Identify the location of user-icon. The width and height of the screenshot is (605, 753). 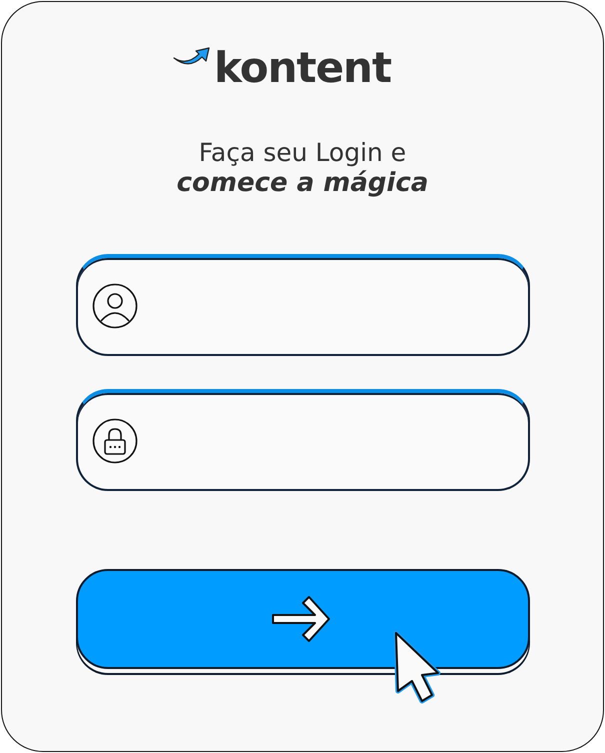
(115, 306).